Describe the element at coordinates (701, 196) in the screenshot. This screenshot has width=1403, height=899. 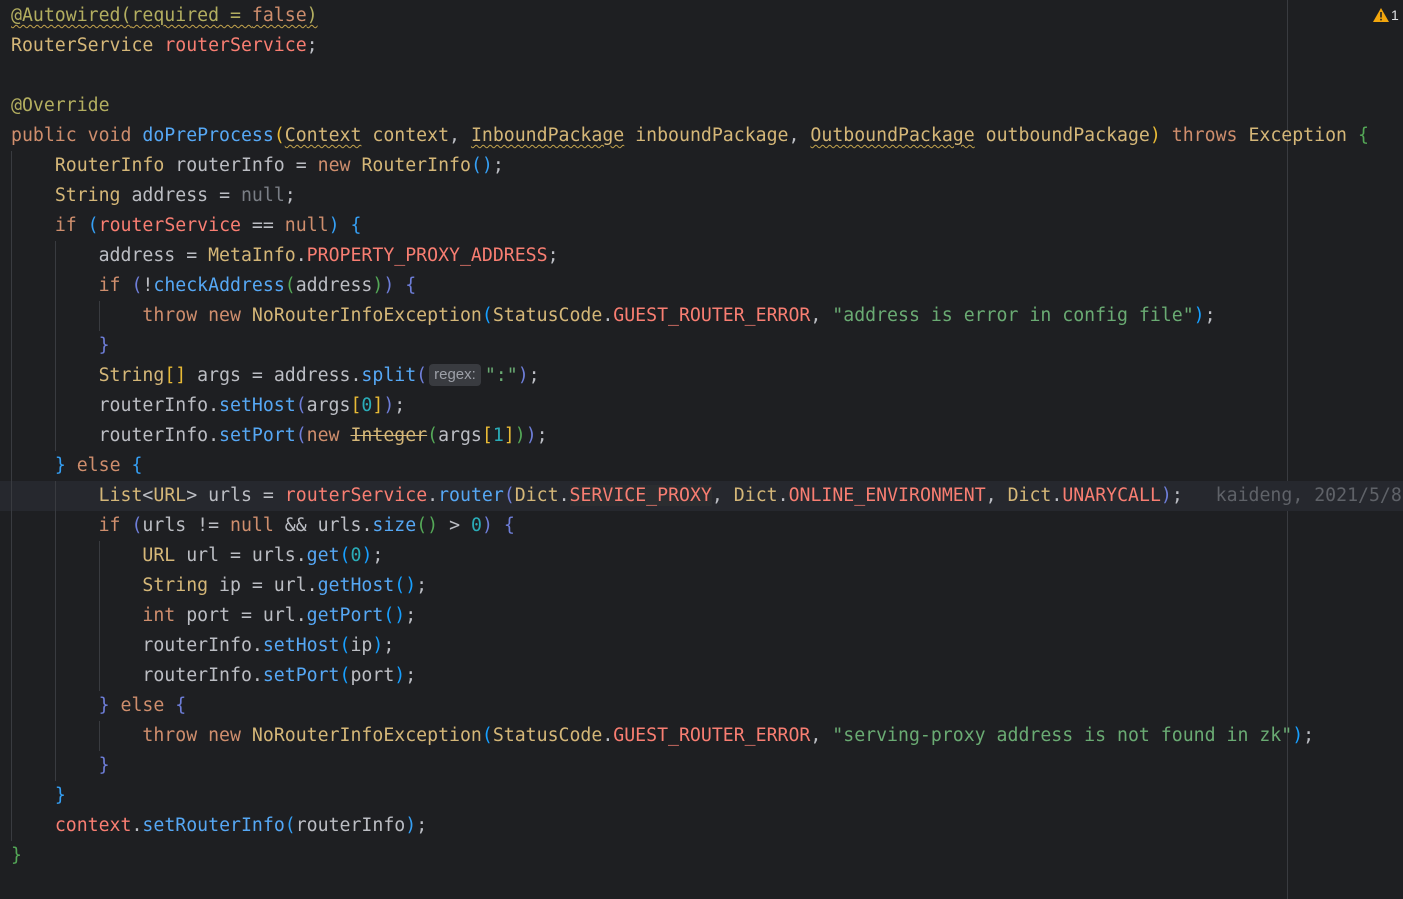
I see `code-line: String address = null;` at that location.